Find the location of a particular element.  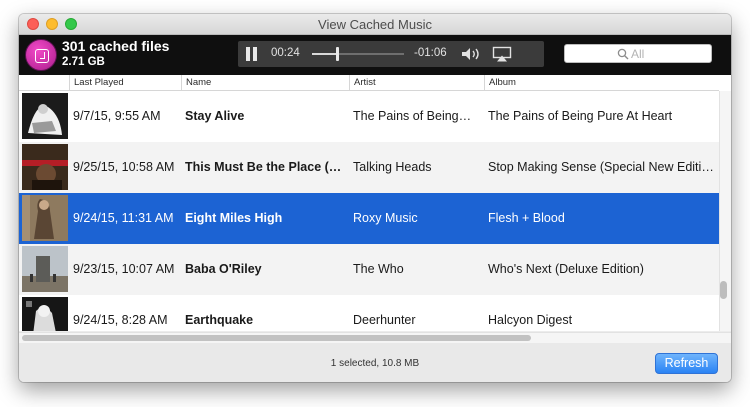

track-name-cell: Stay Alive is located at coordinates (215, 116).